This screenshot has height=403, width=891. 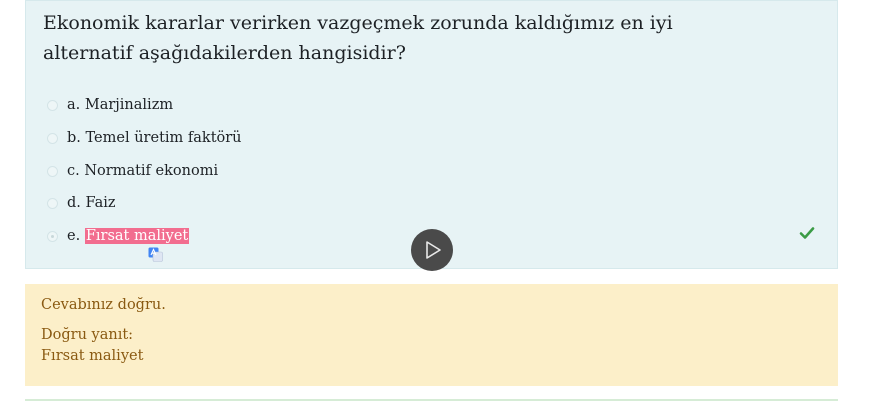 I want to click on answer-option-b: b. Temel üretim faktörü, so click(x=197, y=140).